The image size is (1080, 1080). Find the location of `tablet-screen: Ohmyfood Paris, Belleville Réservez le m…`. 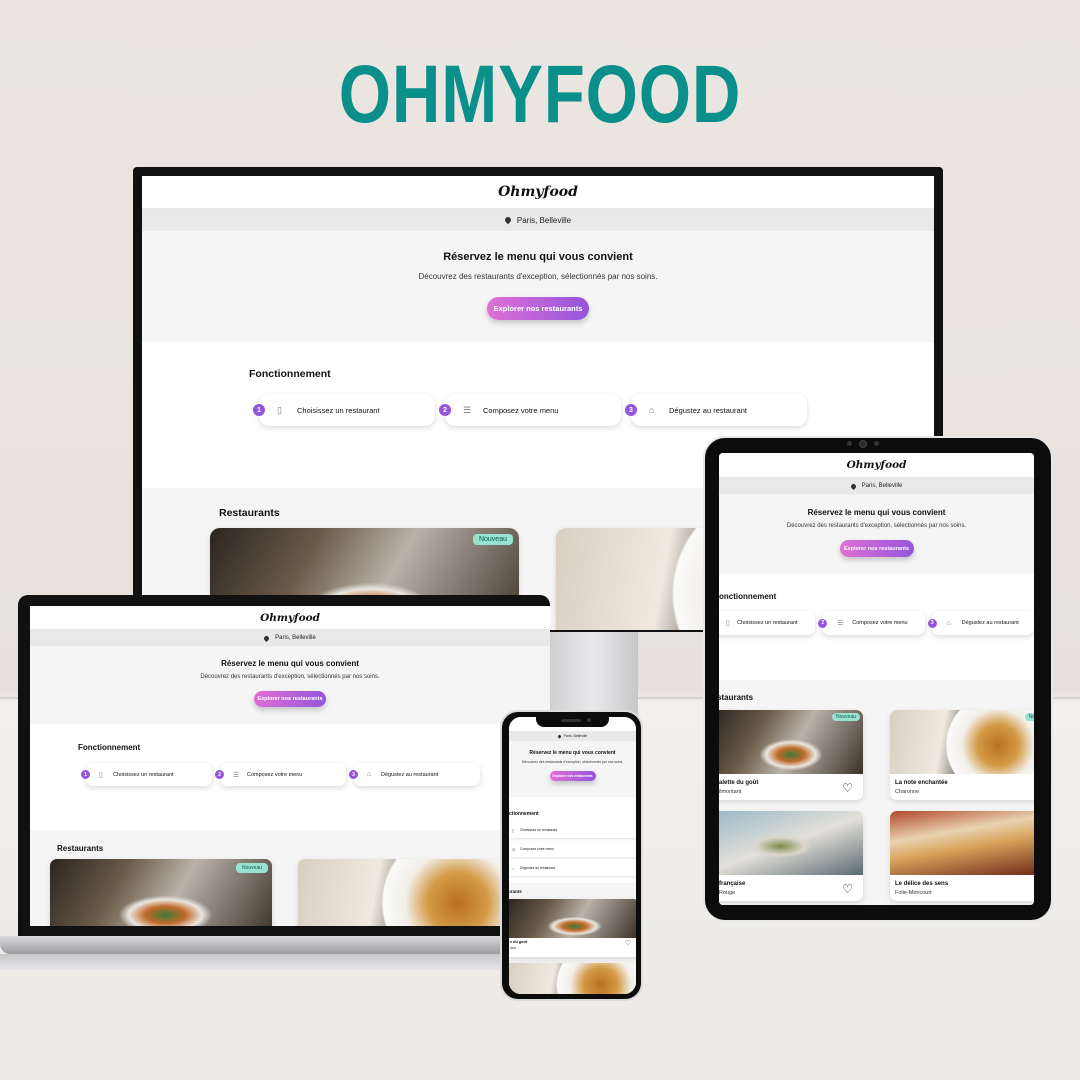

tablet-screen: Ohmyfood Paris, Belleville Réservez le m… is located at coordinates (876, 679).